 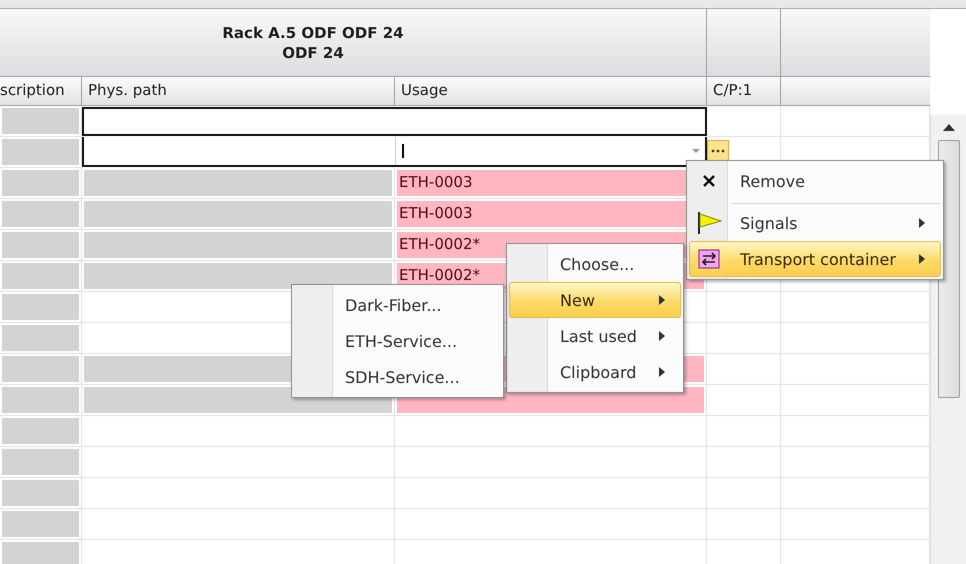 What do you see at coordinates (709, 259) in the screenshot?
I see `swap-arrows-icon` at bounding box center [709, 259].